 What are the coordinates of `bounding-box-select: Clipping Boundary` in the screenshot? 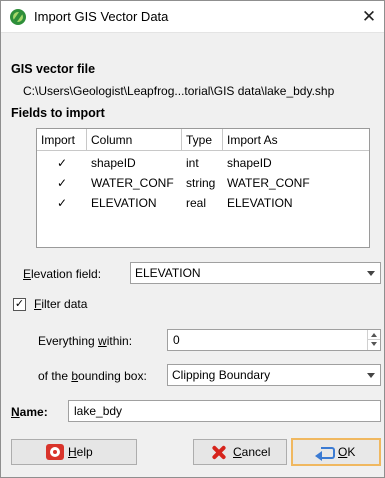 It's located at (274, 375).